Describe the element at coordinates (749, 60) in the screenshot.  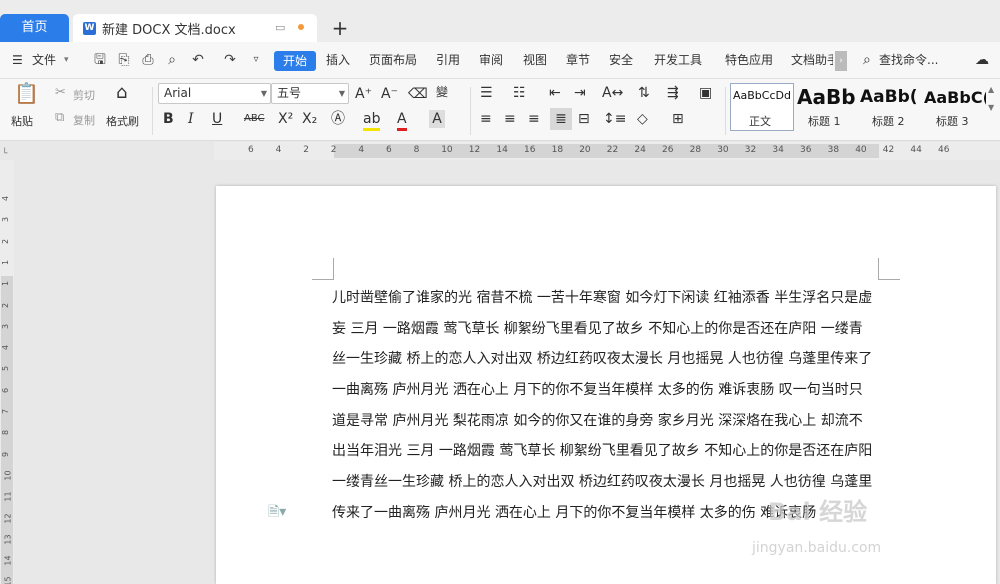
I see `menu-special: 特色应用` at that location.